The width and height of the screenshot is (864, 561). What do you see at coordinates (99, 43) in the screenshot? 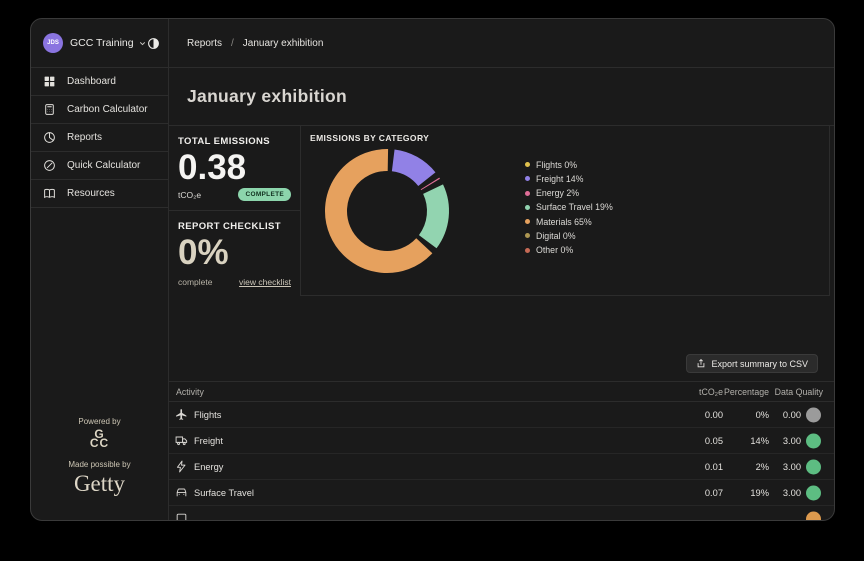
I see `org-switcher: JDS GCC Training` at bounding box center [99, 43].